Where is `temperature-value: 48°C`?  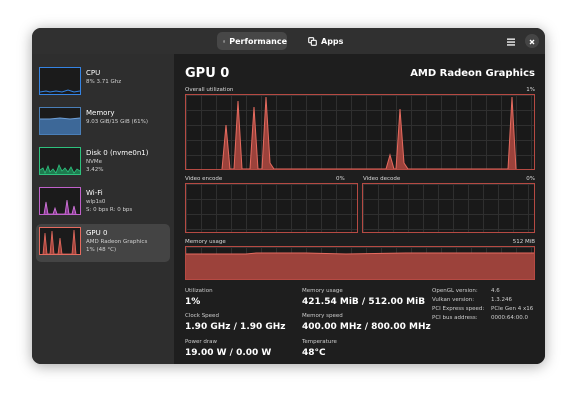
temperature-value: 48°C is located at coordinates (314, 353).